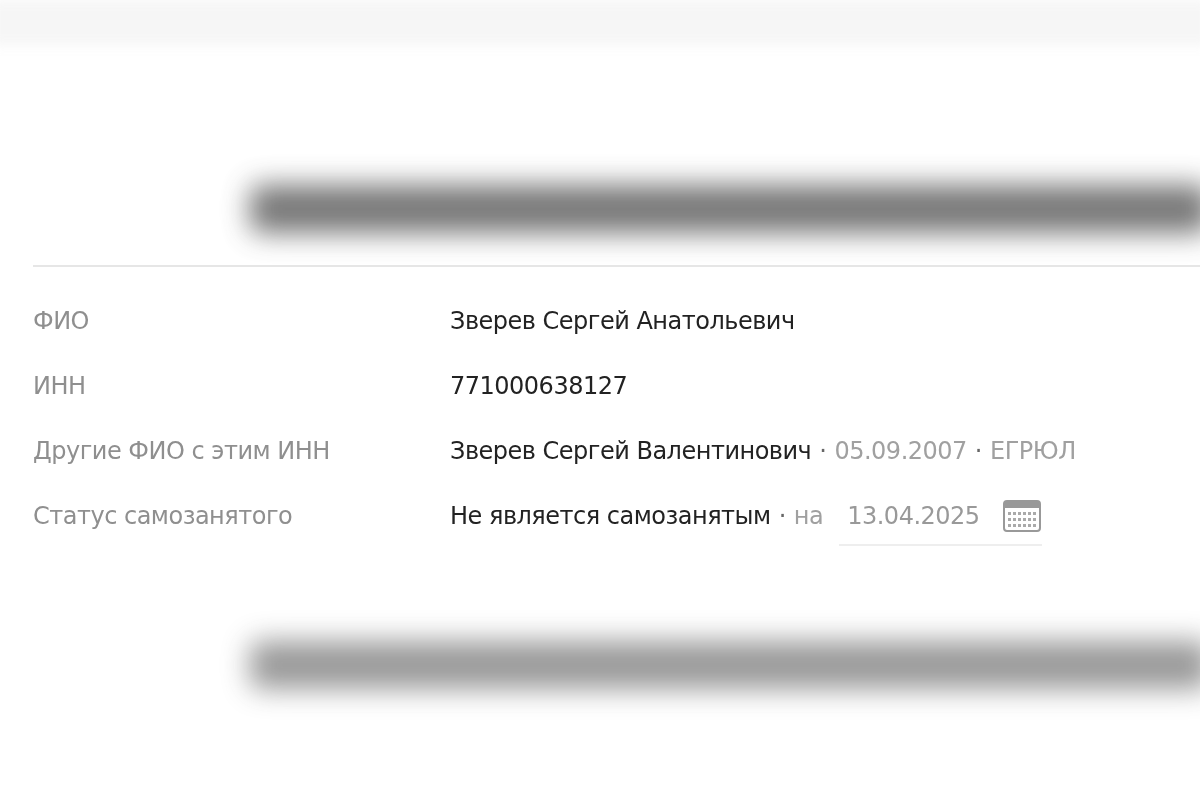 This screenshot has height=800, width=1200. What do you see at coordinates (1033, 451) in the screenshot?
I see `secondary-text: ЕГРЮЛ` at bounding box center [1033, 451].